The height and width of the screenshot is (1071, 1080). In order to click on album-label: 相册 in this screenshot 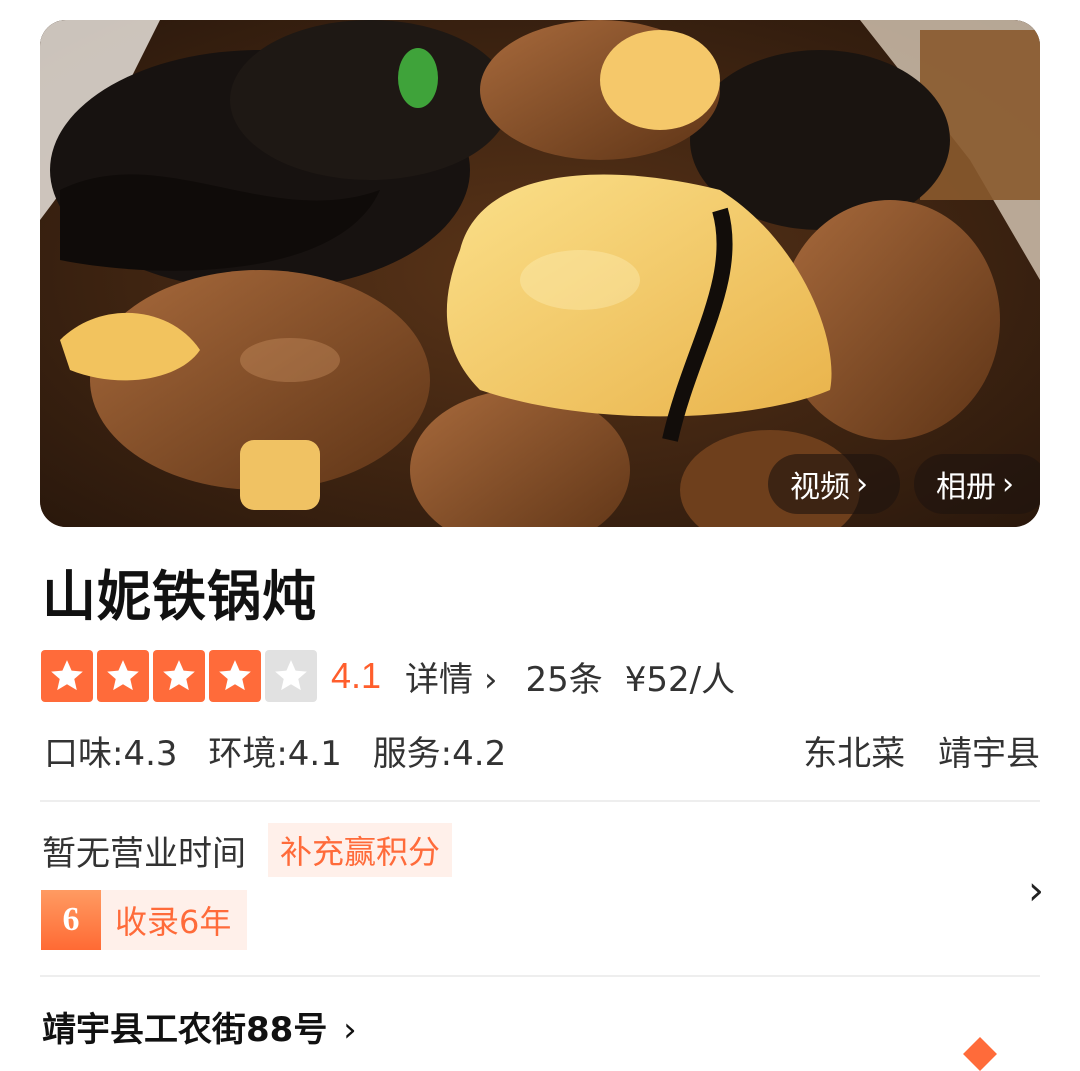, I will do `click(966, 487)`.